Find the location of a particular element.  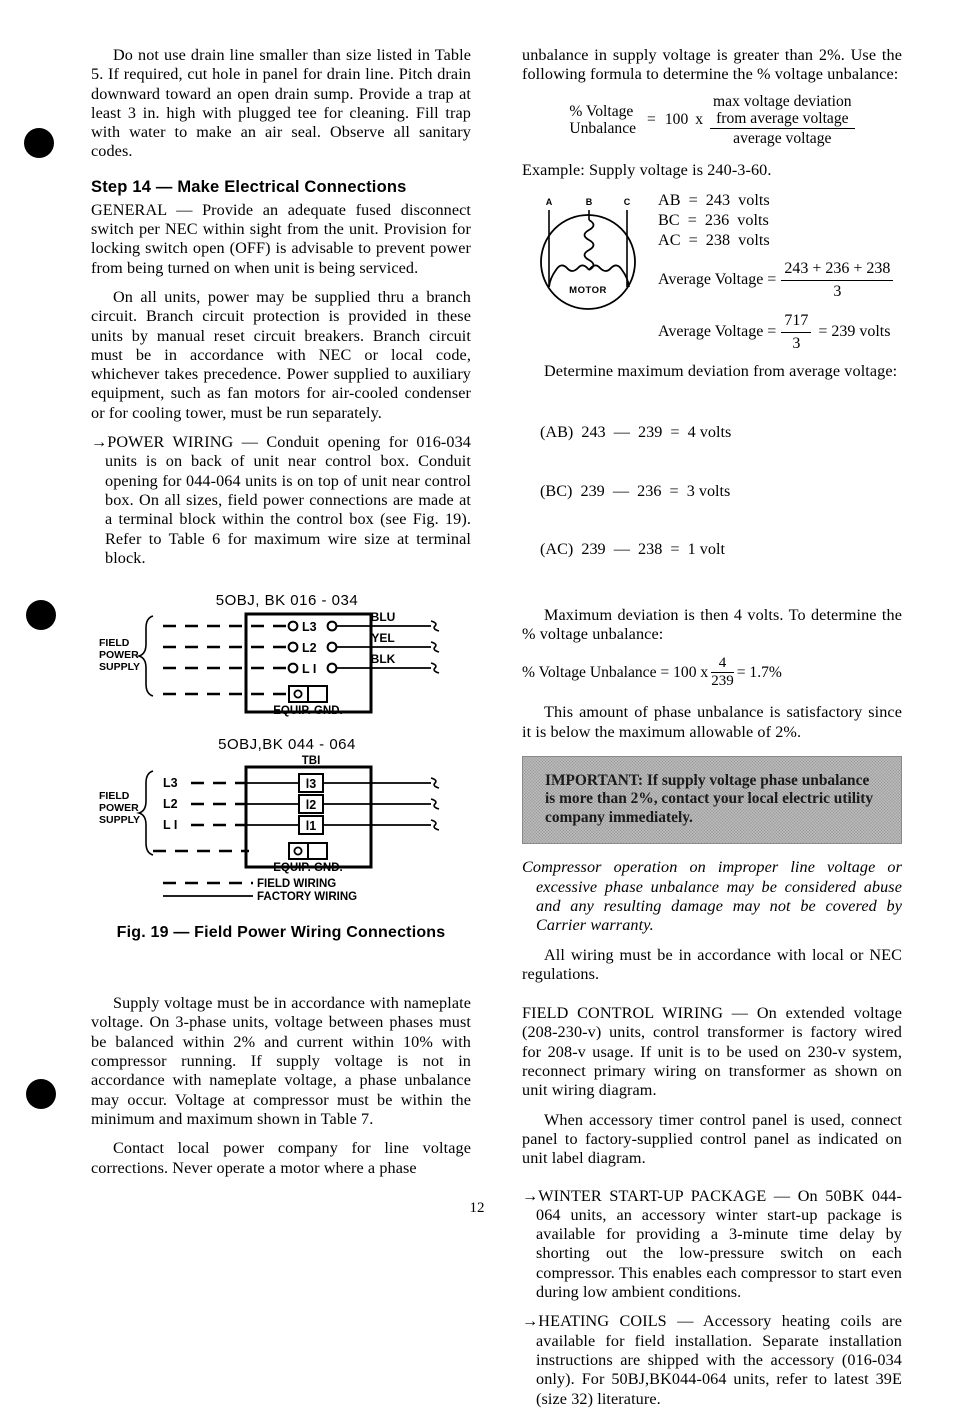

average-voltage-label-2: Average Voltage = is located at coordinates (717, 332).